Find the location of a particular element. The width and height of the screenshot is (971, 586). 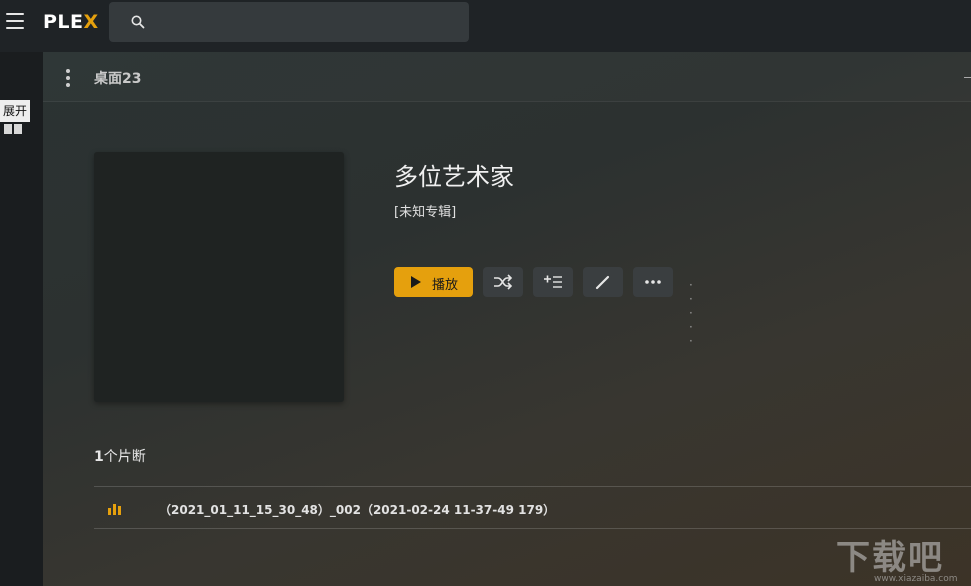

sub-header: 桌面23 is located at coordinates (507, 77).